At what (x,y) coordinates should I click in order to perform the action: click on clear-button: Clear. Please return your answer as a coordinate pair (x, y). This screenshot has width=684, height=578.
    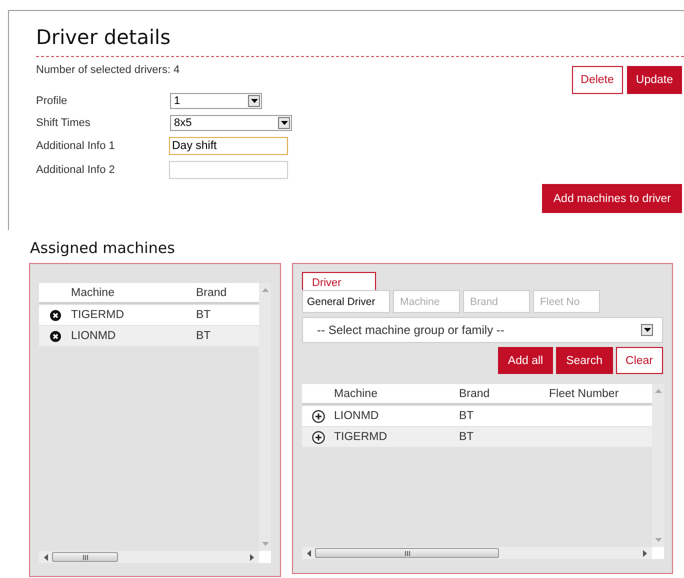
    Looking at the image, I should click on (639, 360).